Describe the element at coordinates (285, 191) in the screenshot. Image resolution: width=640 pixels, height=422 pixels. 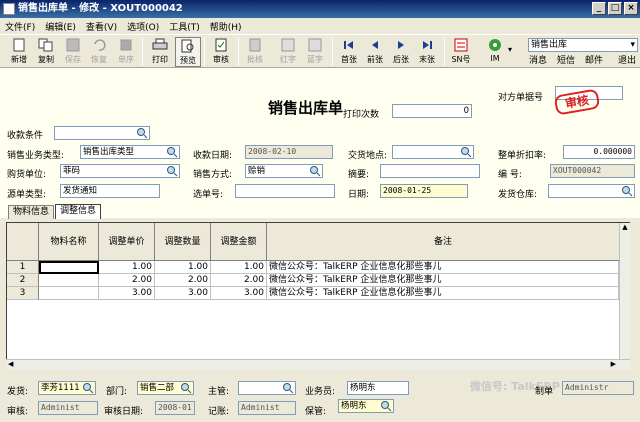
I see `sel-no-field` at that location.